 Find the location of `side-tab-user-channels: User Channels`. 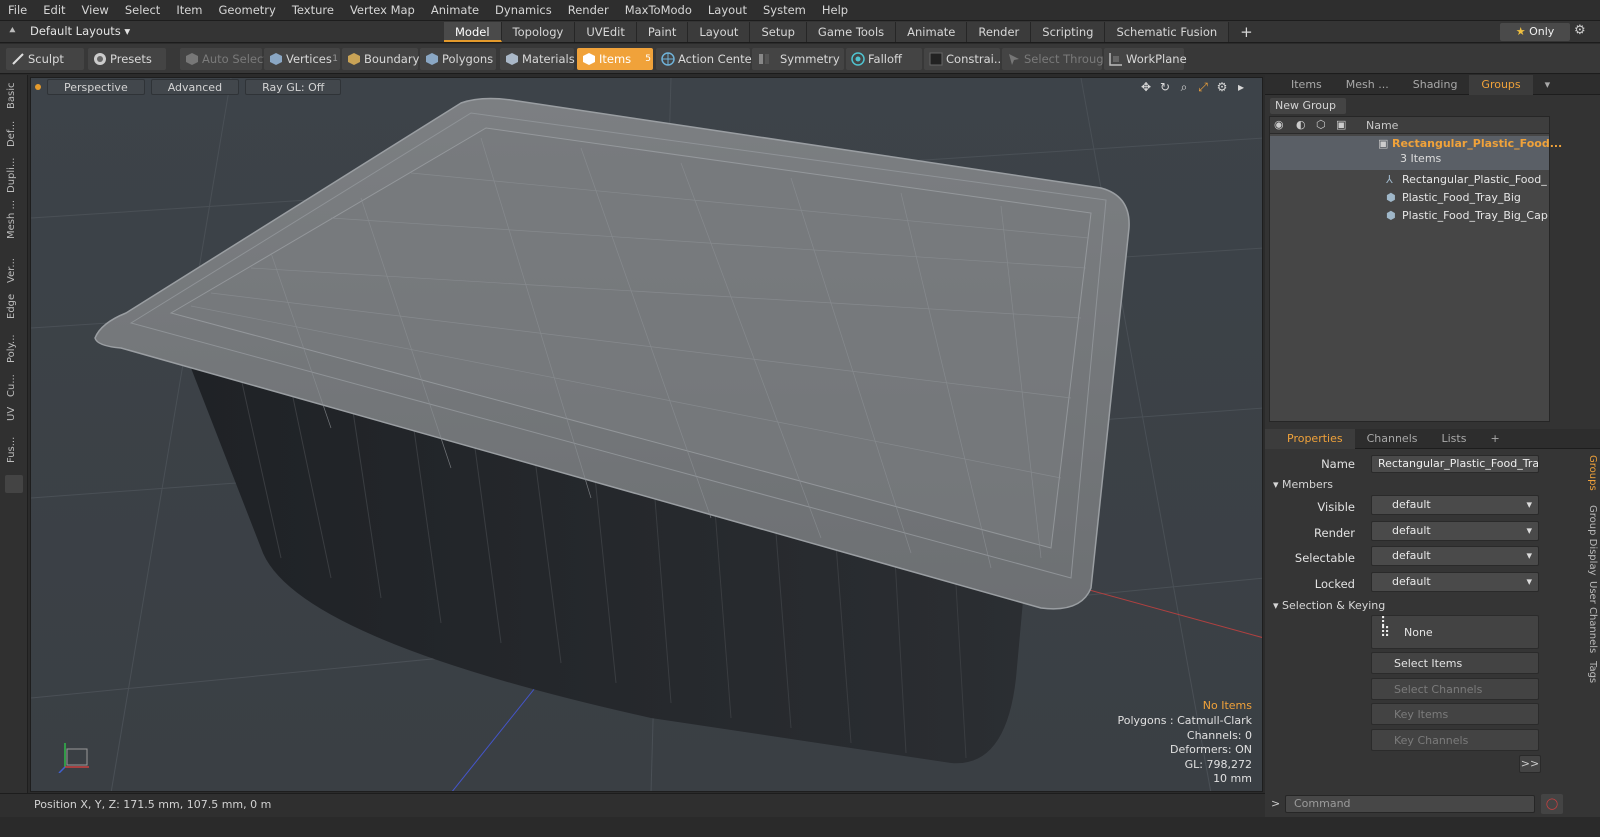

side-tab-user-channels: User Channels is located at coordinates (1590, 617).